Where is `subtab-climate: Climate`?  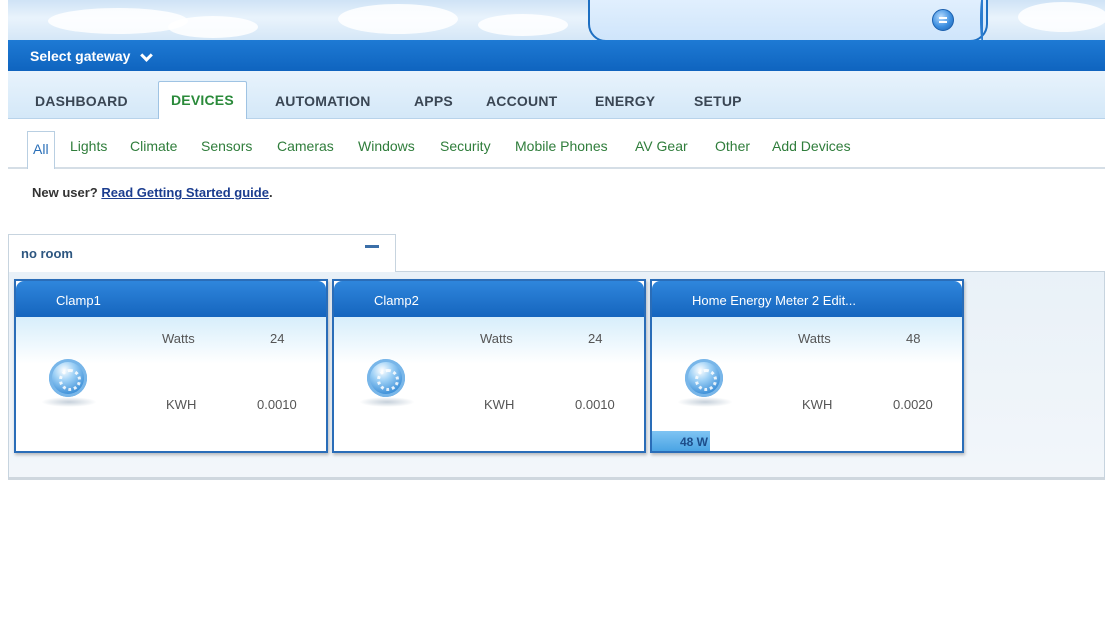 subtab-climate: Climate is located at coordinates (153, 146).